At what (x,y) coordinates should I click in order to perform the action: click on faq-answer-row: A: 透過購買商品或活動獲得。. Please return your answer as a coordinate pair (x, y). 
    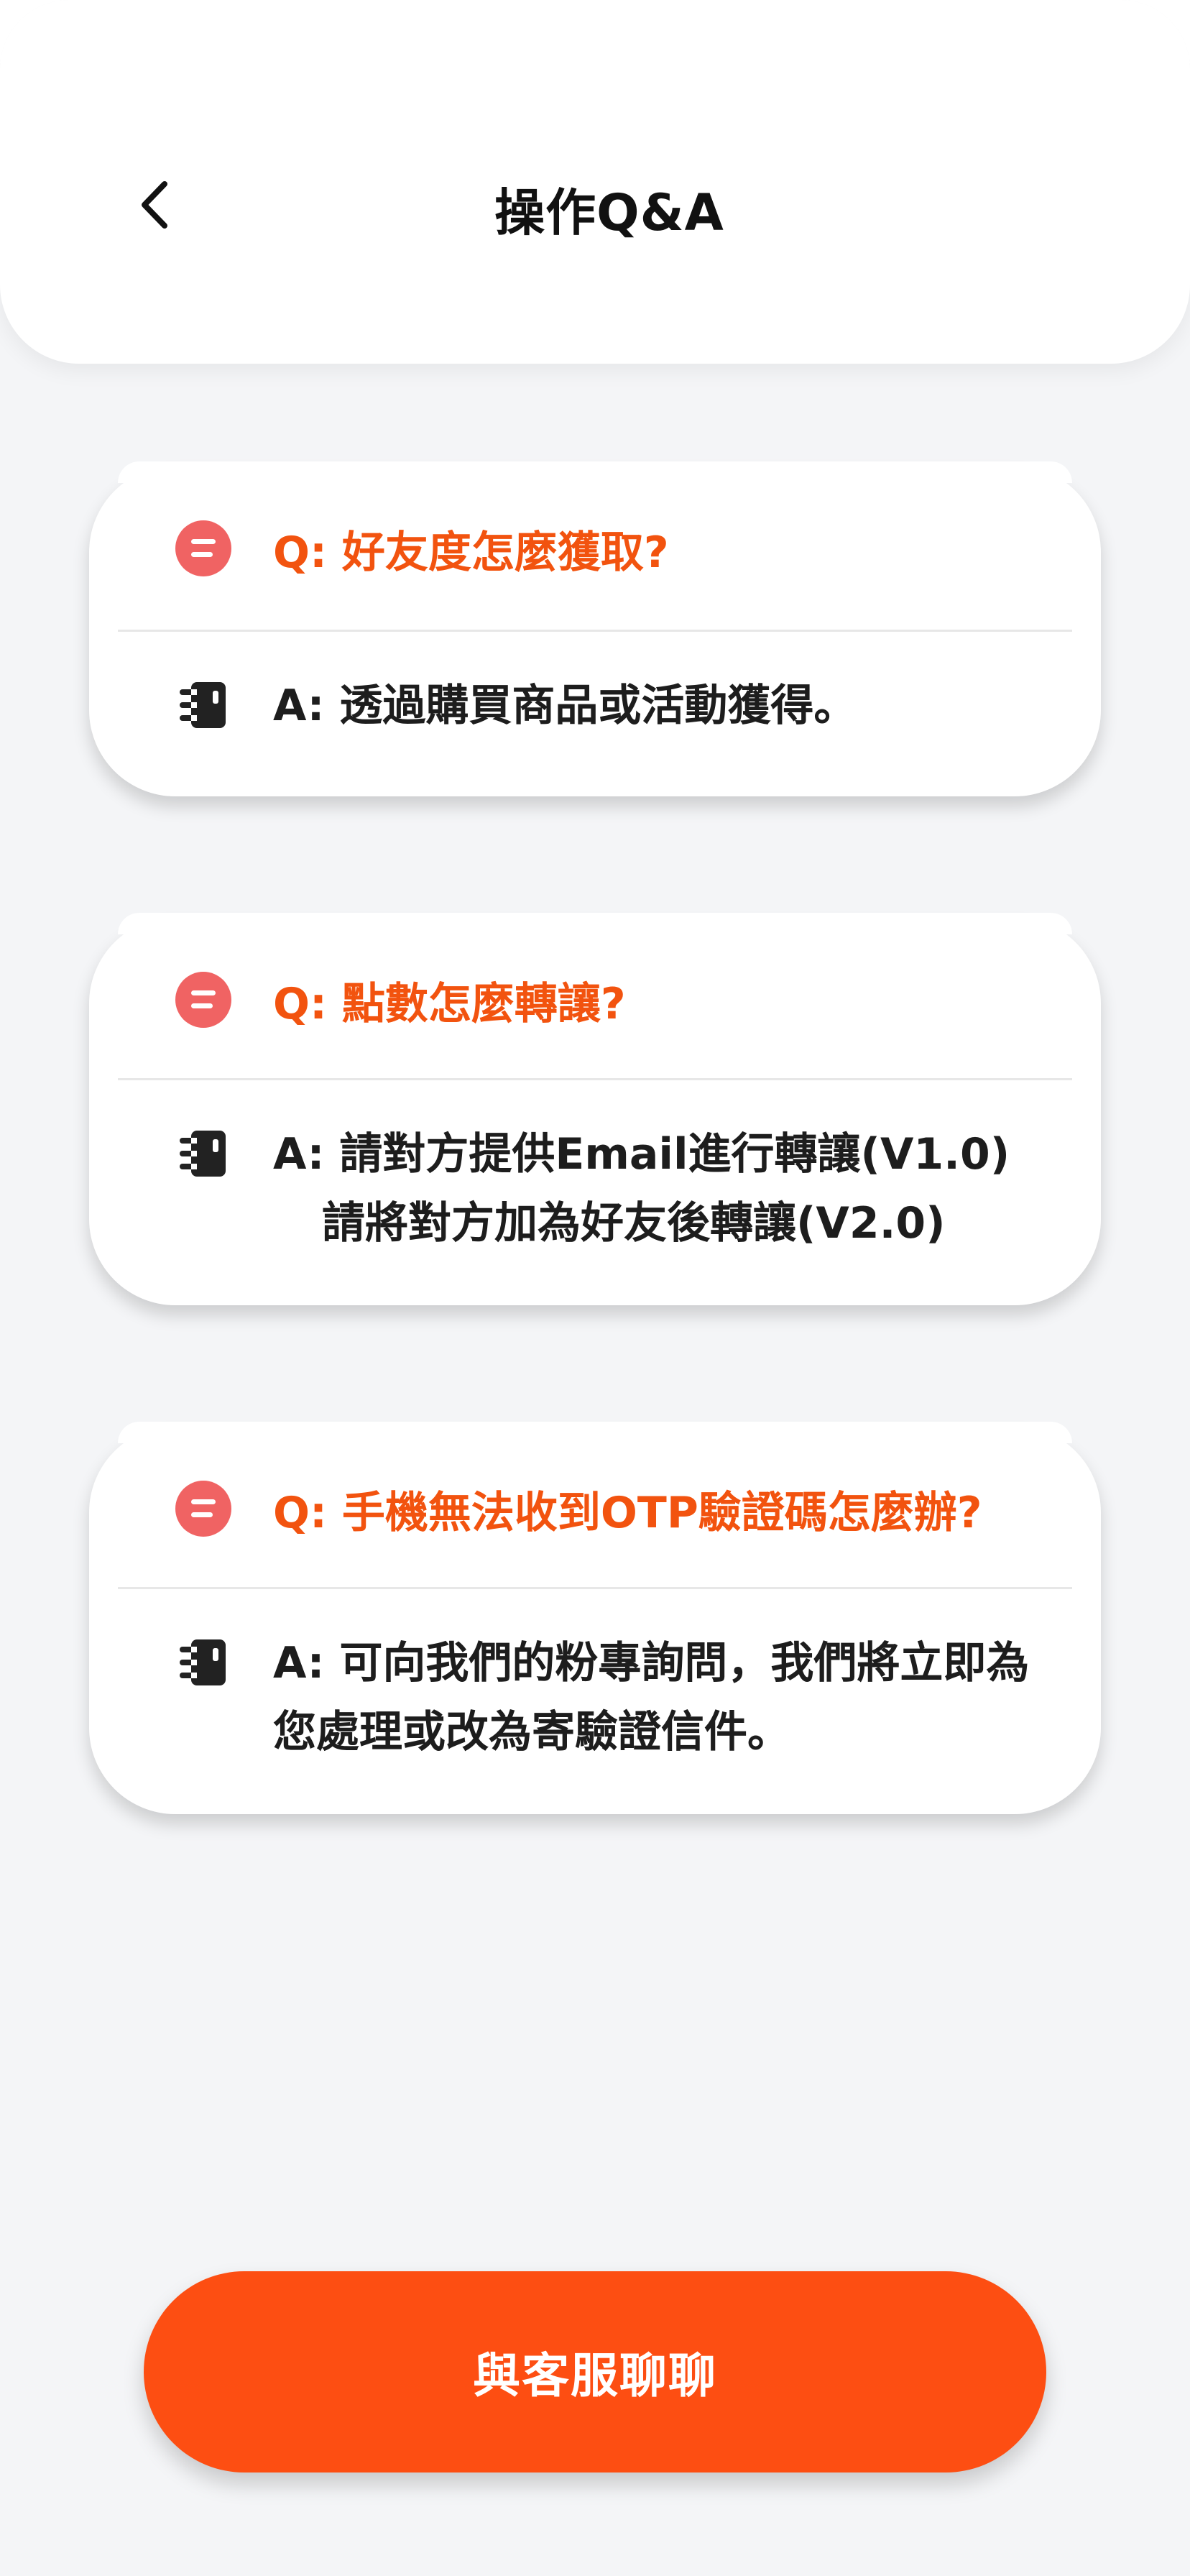
    Looking at the image, I should click on (595, 714).